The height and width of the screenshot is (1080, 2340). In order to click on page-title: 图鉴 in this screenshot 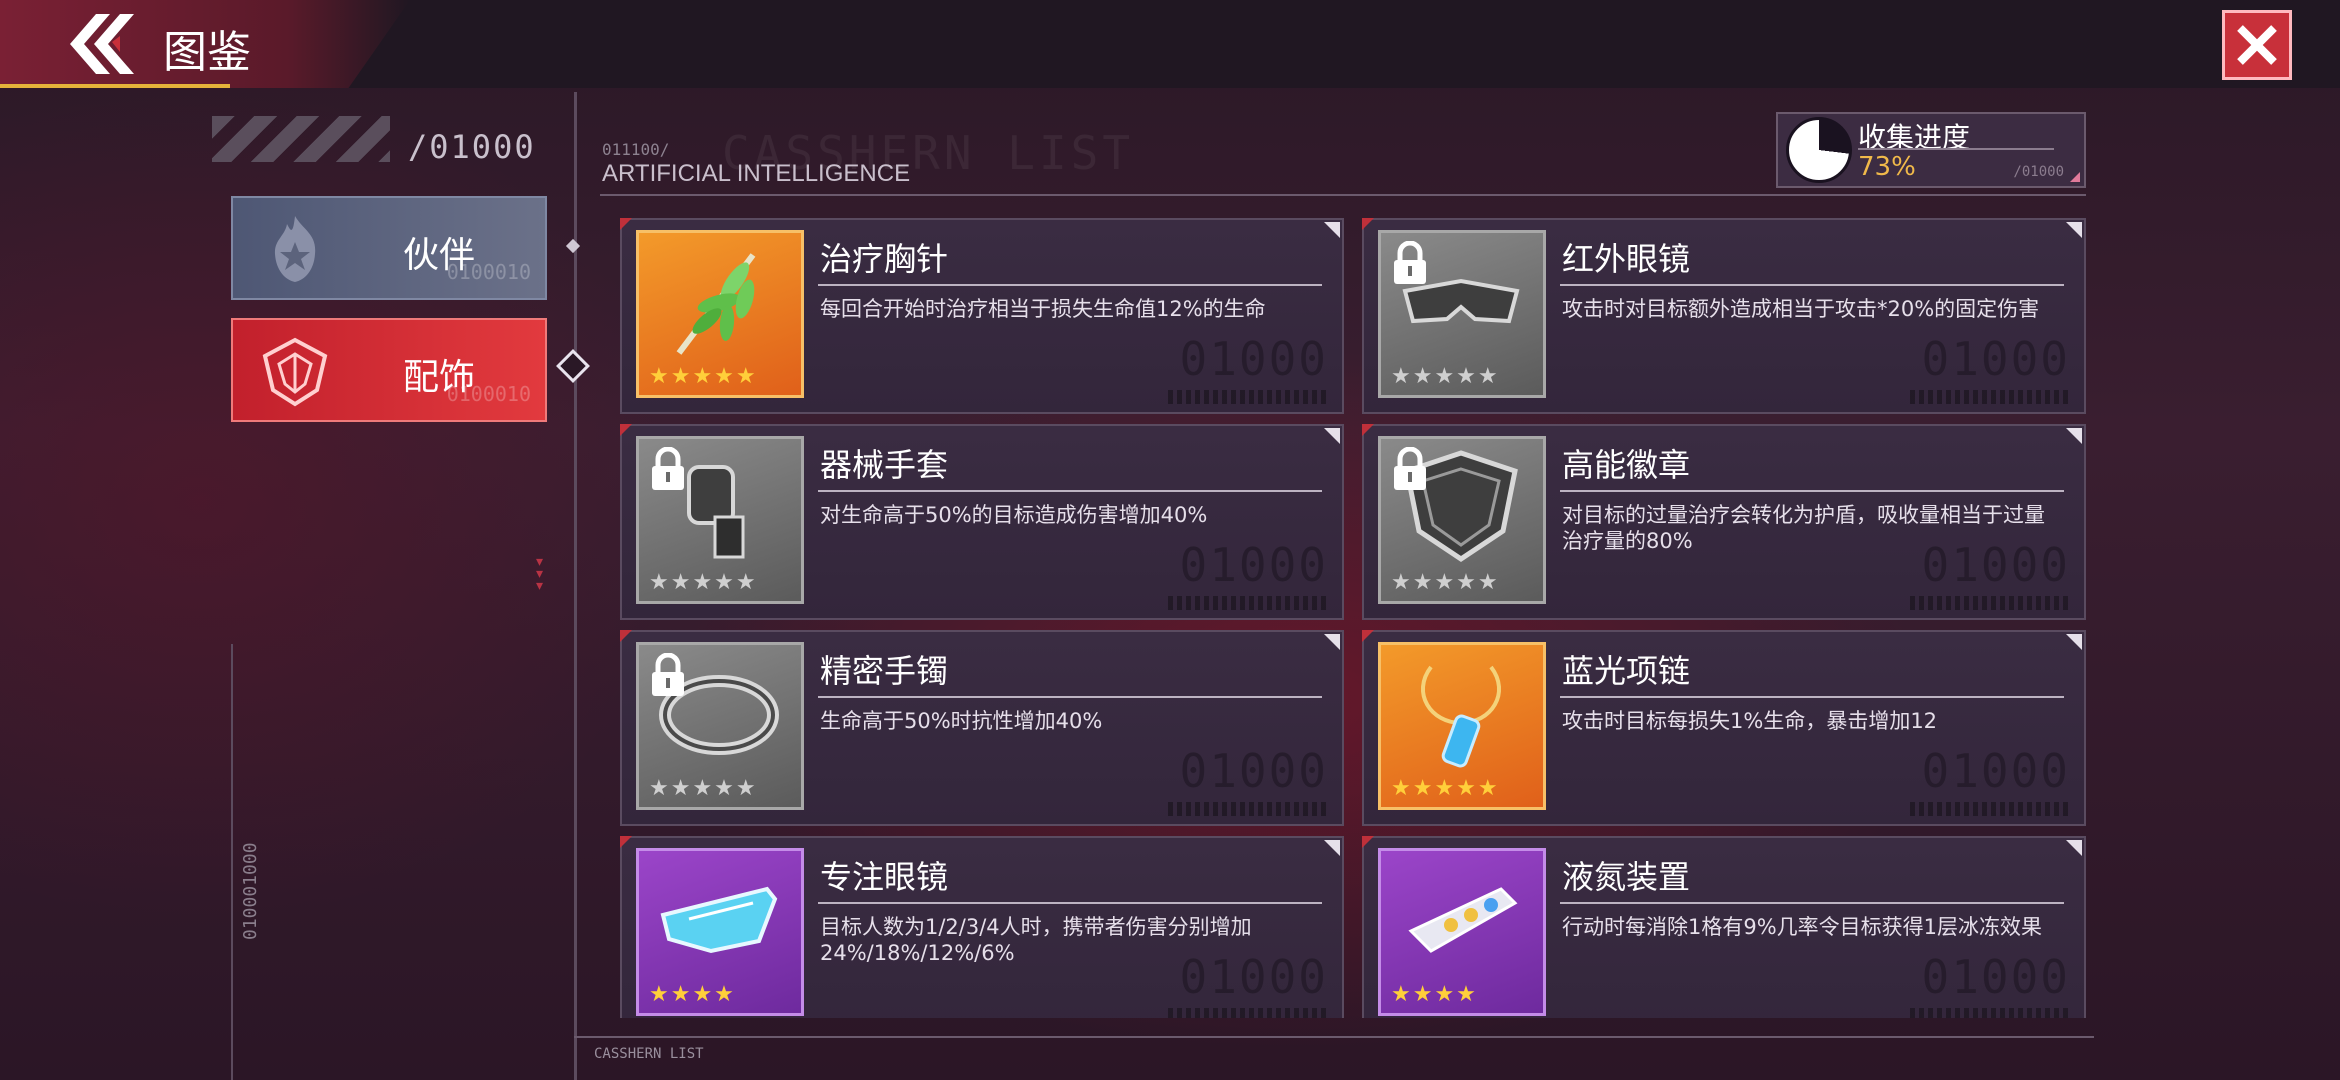, I will do `click(207, 52)`.